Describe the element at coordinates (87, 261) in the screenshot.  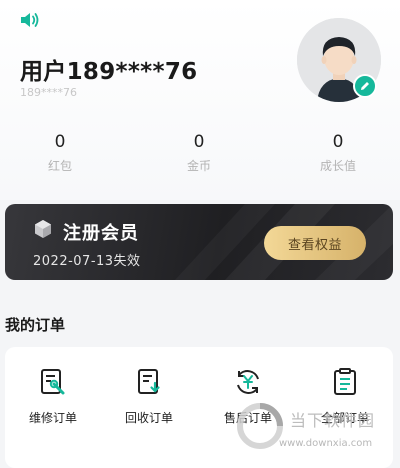
I see `vip-expire-date: 2022-07-13失效` at that location.